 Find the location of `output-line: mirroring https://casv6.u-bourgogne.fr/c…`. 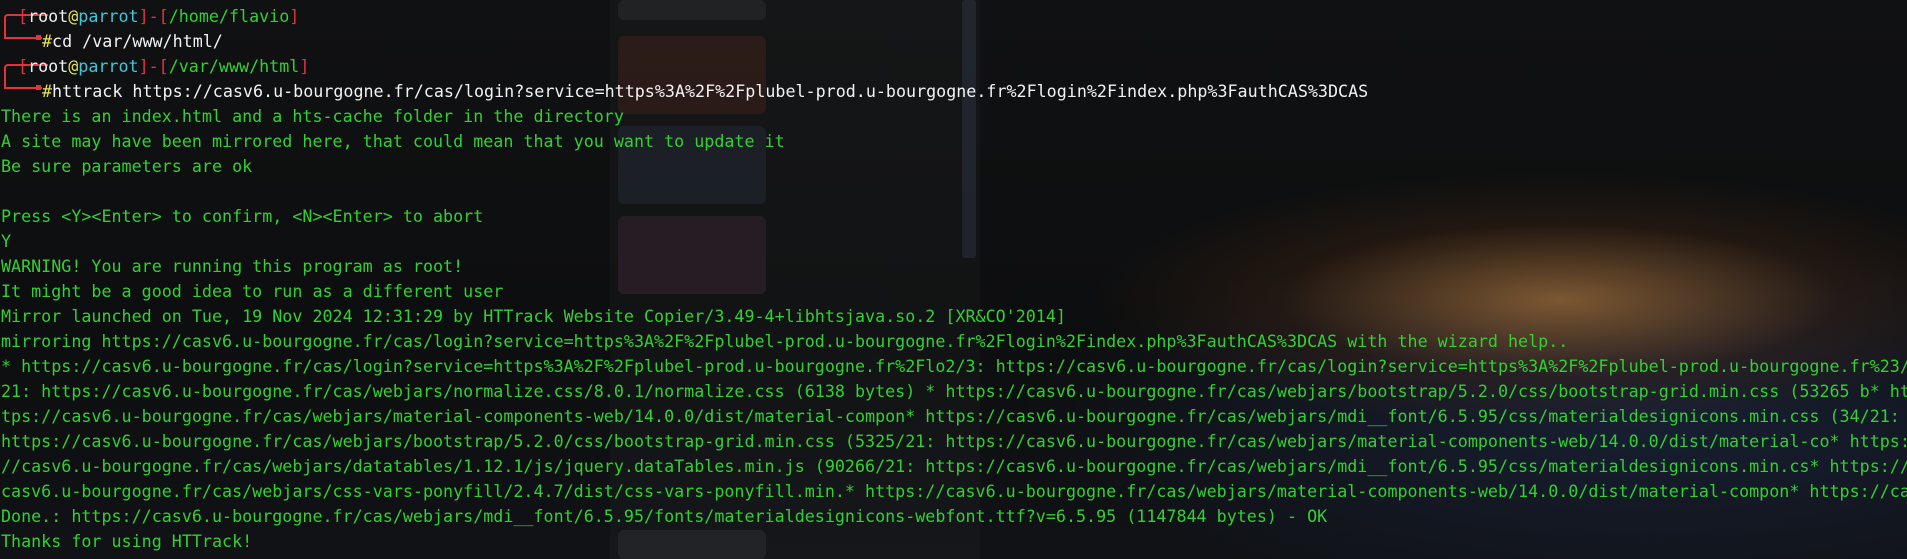

output-line: mirroring https://casv6.u-bourgogne.fr/c… is located at coordinates (785, 341).